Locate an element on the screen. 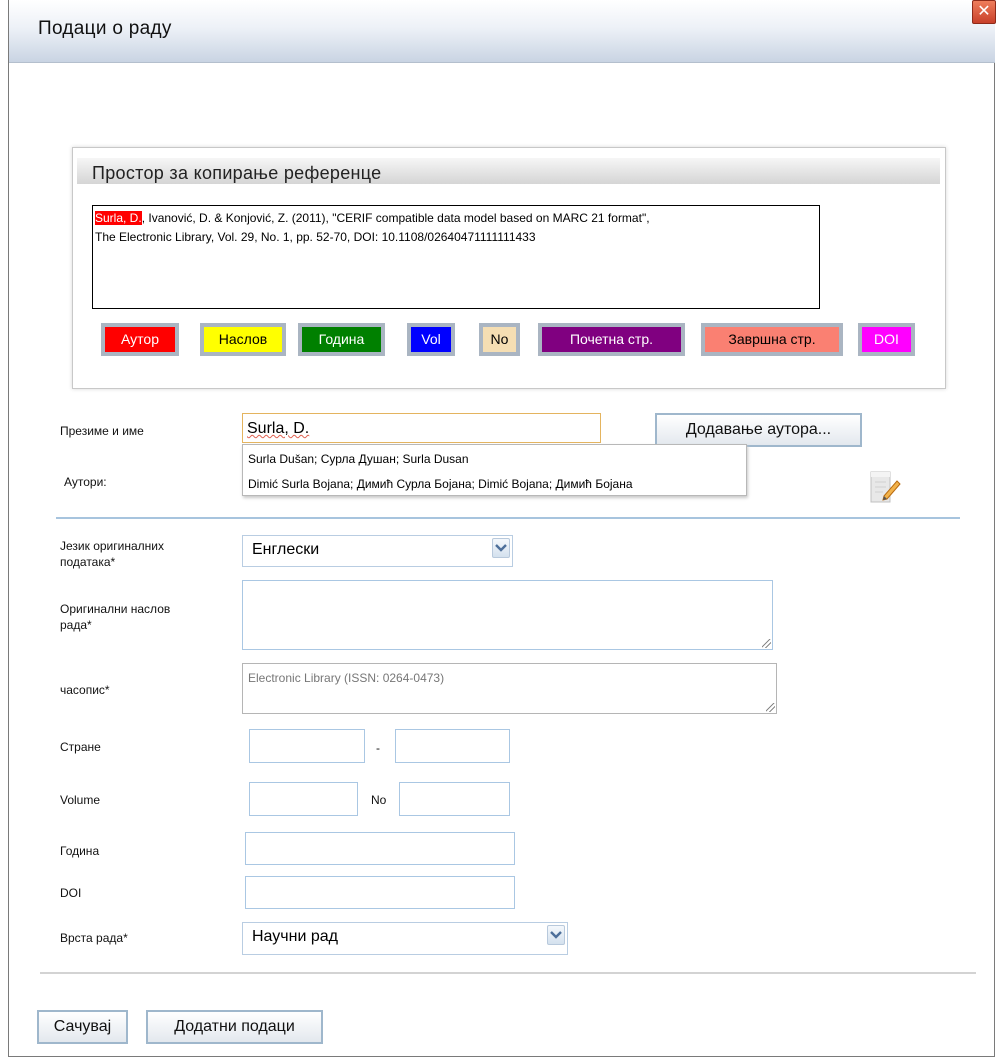 This screenshot has height=1059, width=997. dialog-title: Подаци о раду is located at coordinates (105, 28).